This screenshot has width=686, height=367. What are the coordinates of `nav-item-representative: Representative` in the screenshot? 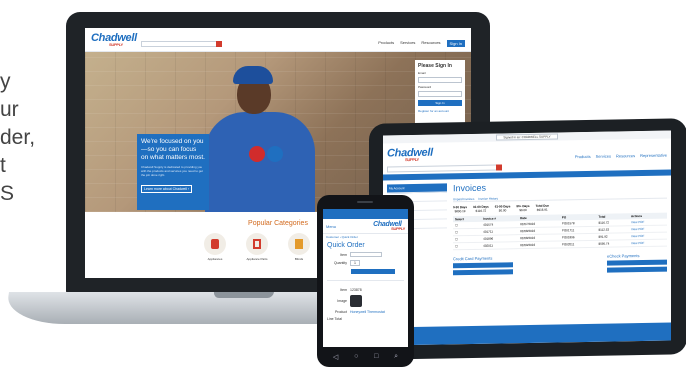 It's located at (653, 155).